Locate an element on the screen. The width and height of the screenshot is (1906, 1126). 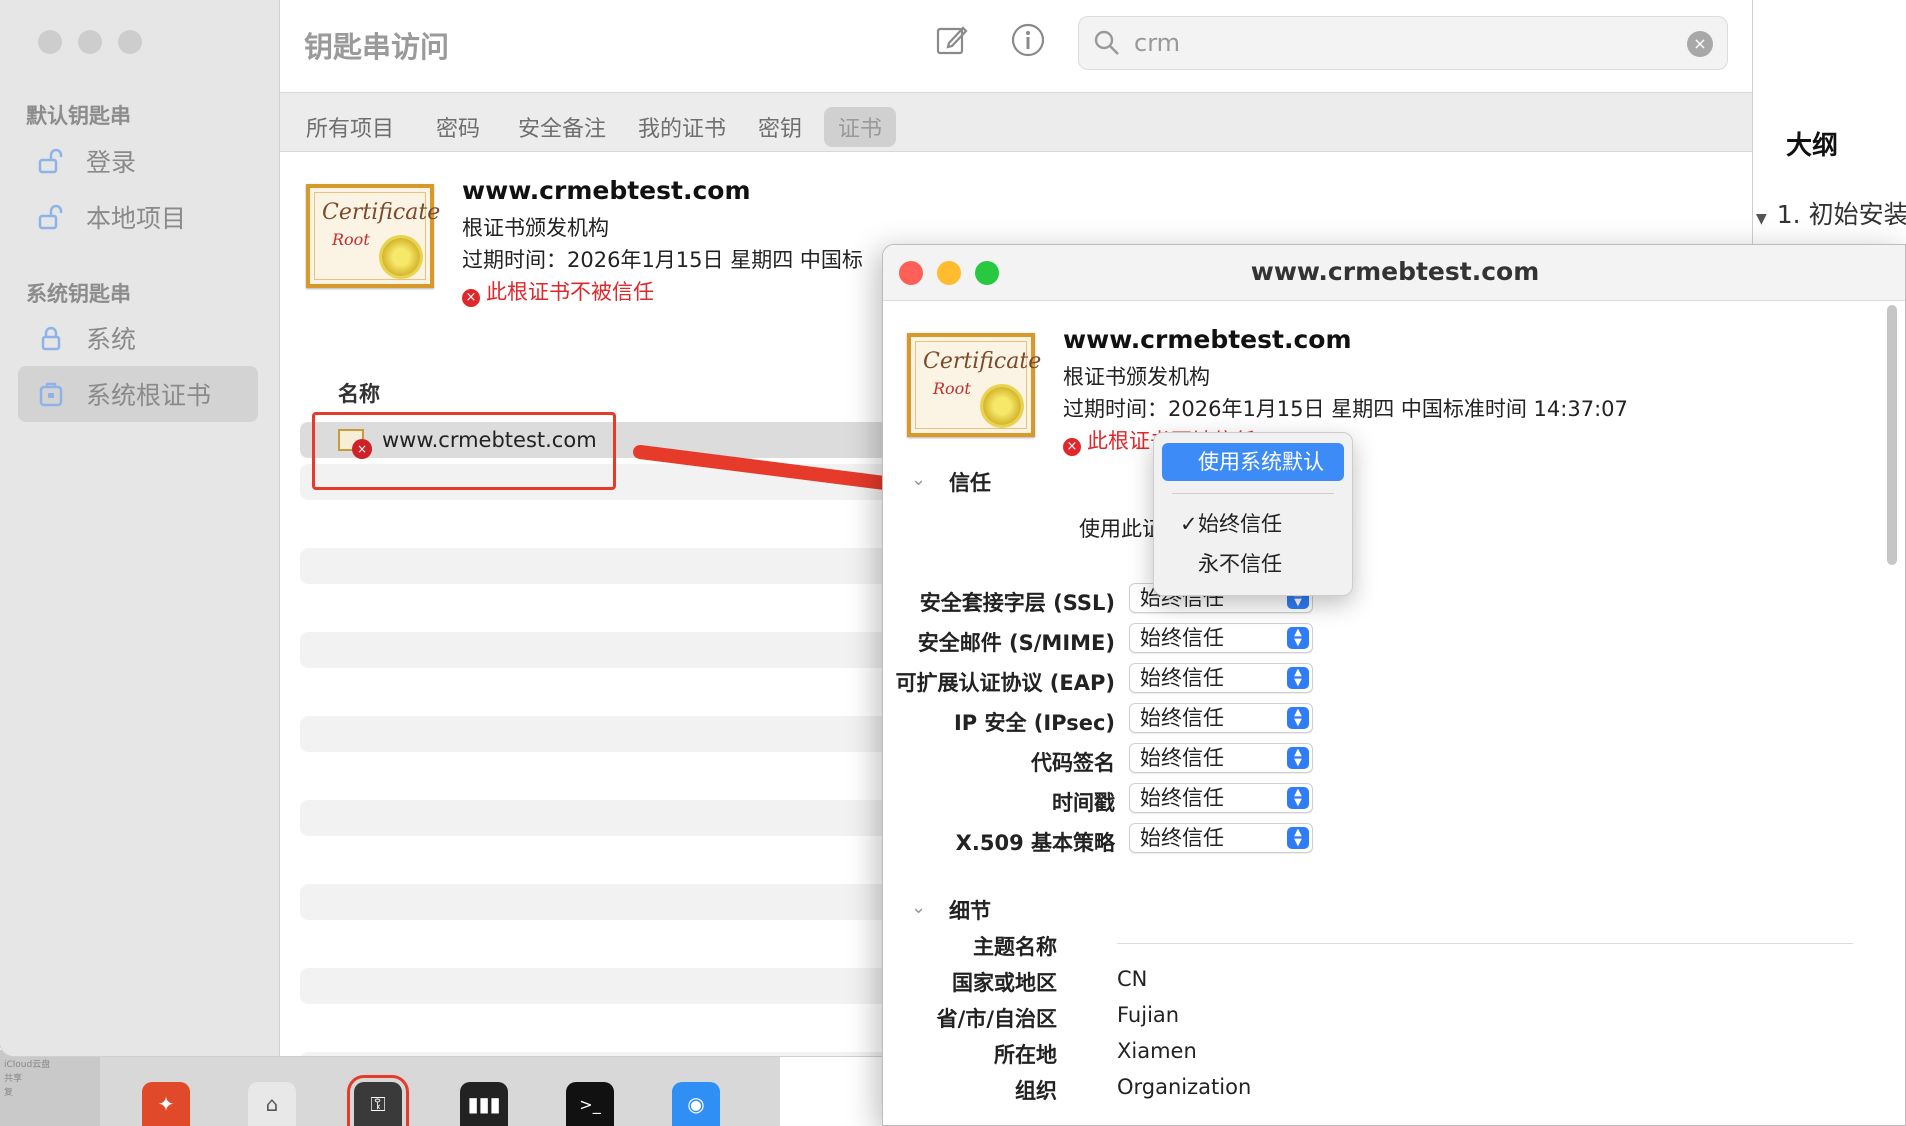
subject-name-label: 主题名称 is located at coordinates (1015, 947).